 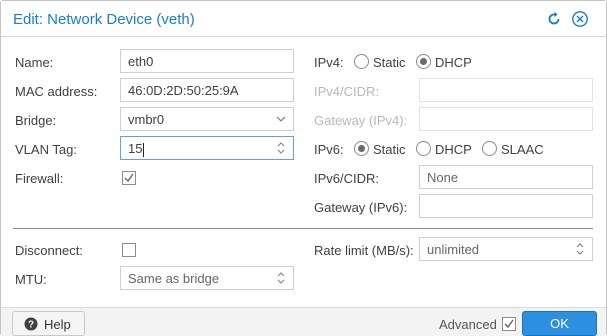 What do you see at coordinates (361, 120) in the screenshot?
I see `ipv4-gateway-label: Gateway (IPv4):` at bounding box center [361, 120].